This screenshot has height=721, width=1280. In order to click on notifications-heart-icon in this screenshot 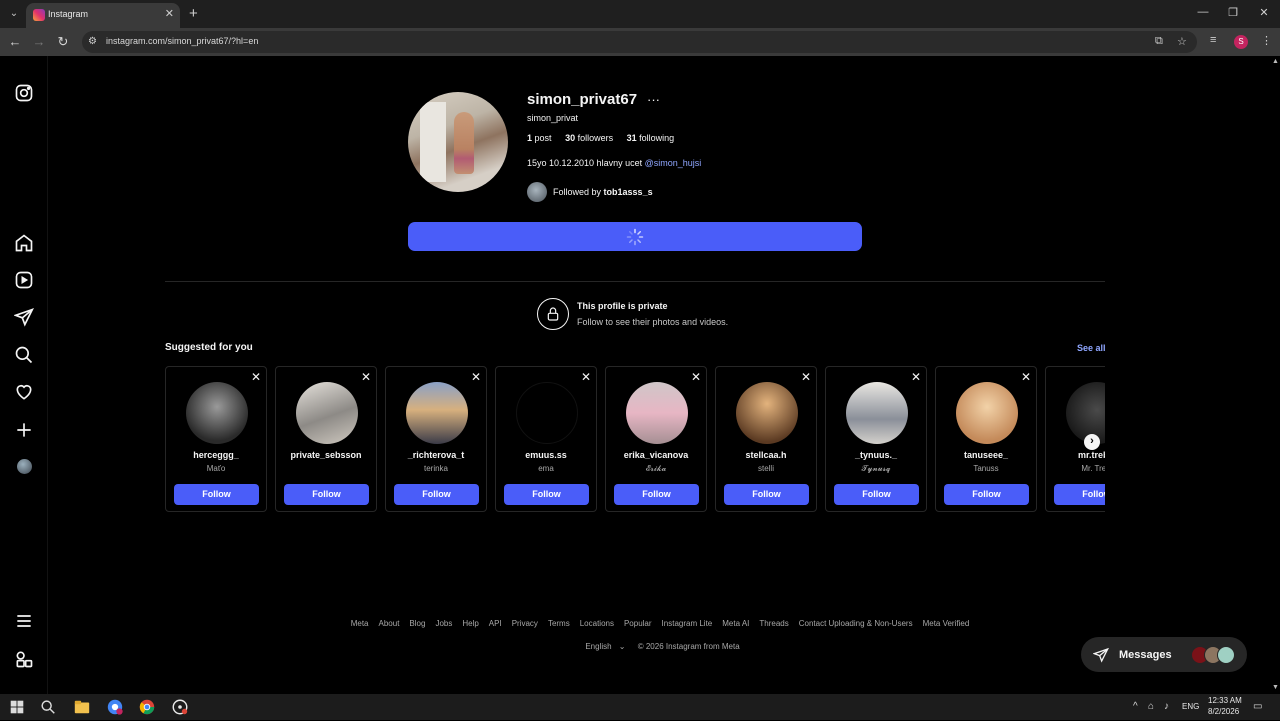, I will do `click(24, 392)`.